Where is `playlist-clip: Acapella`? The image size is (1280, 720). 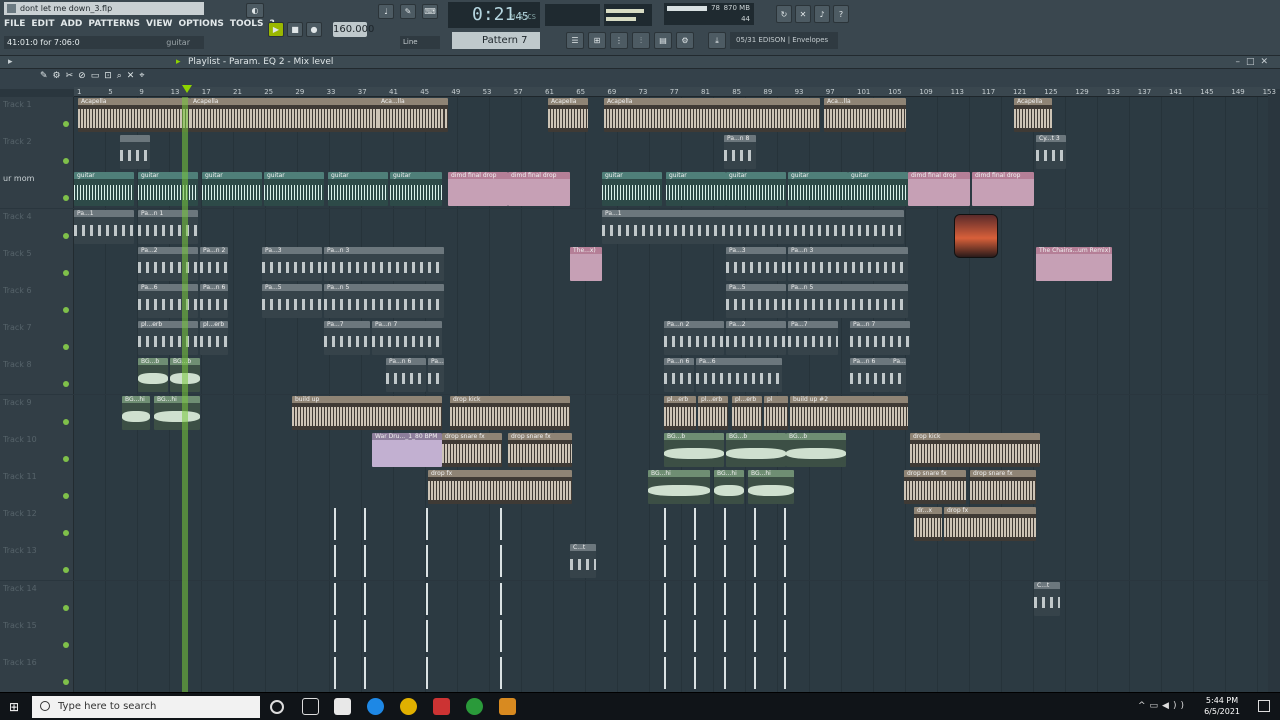
playlist-clip: Acapella is located at coordinates (712, 115).